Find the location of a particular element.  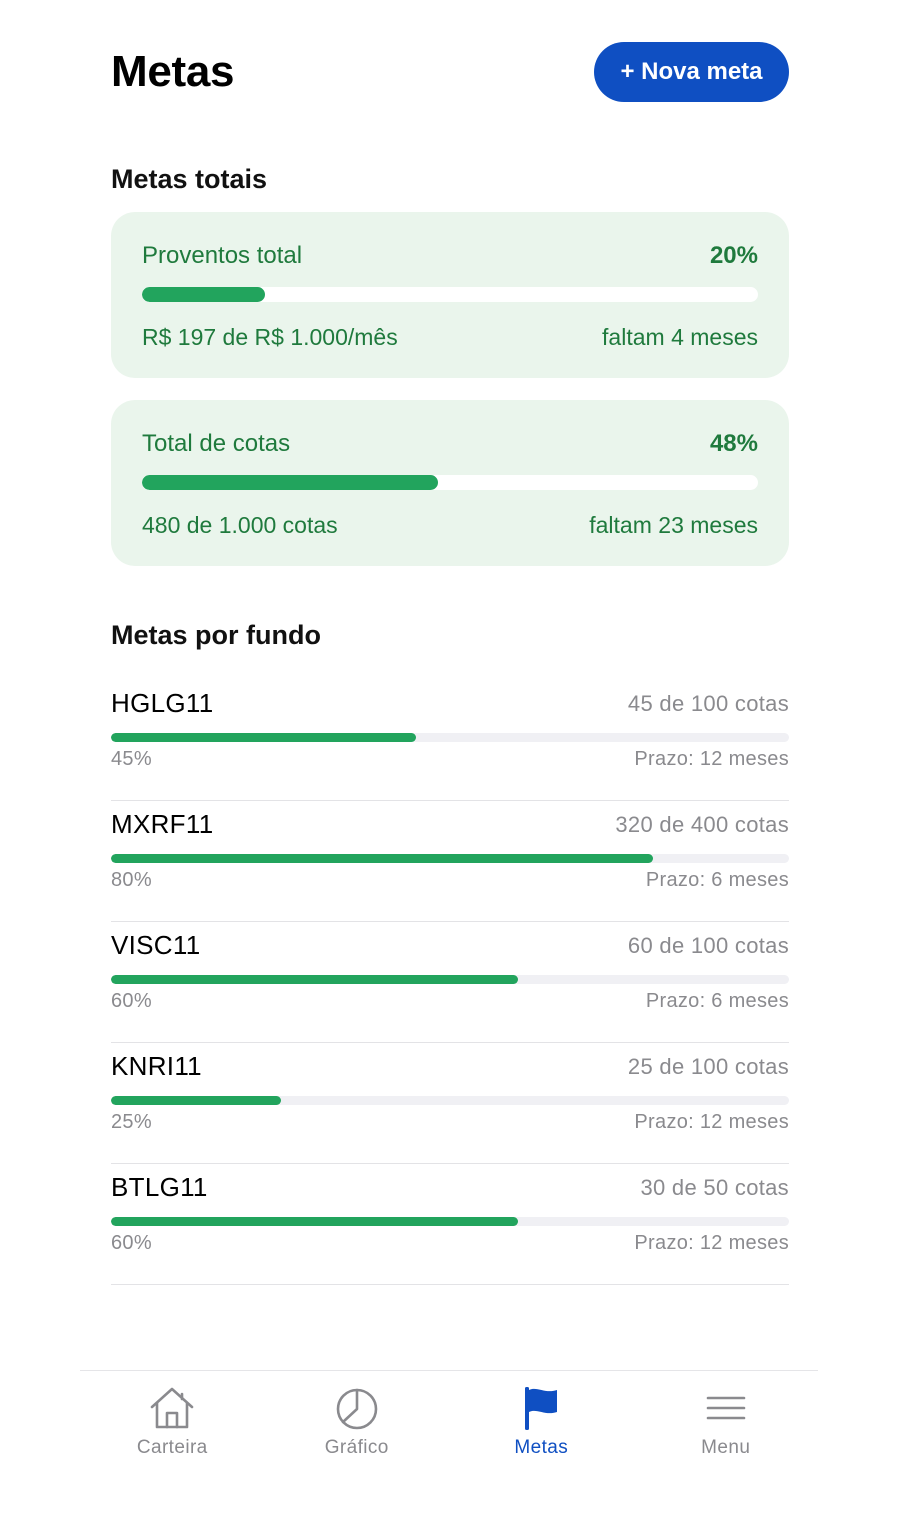

funds-section-title: Metas por fundo is located at coordinates (216, 635).